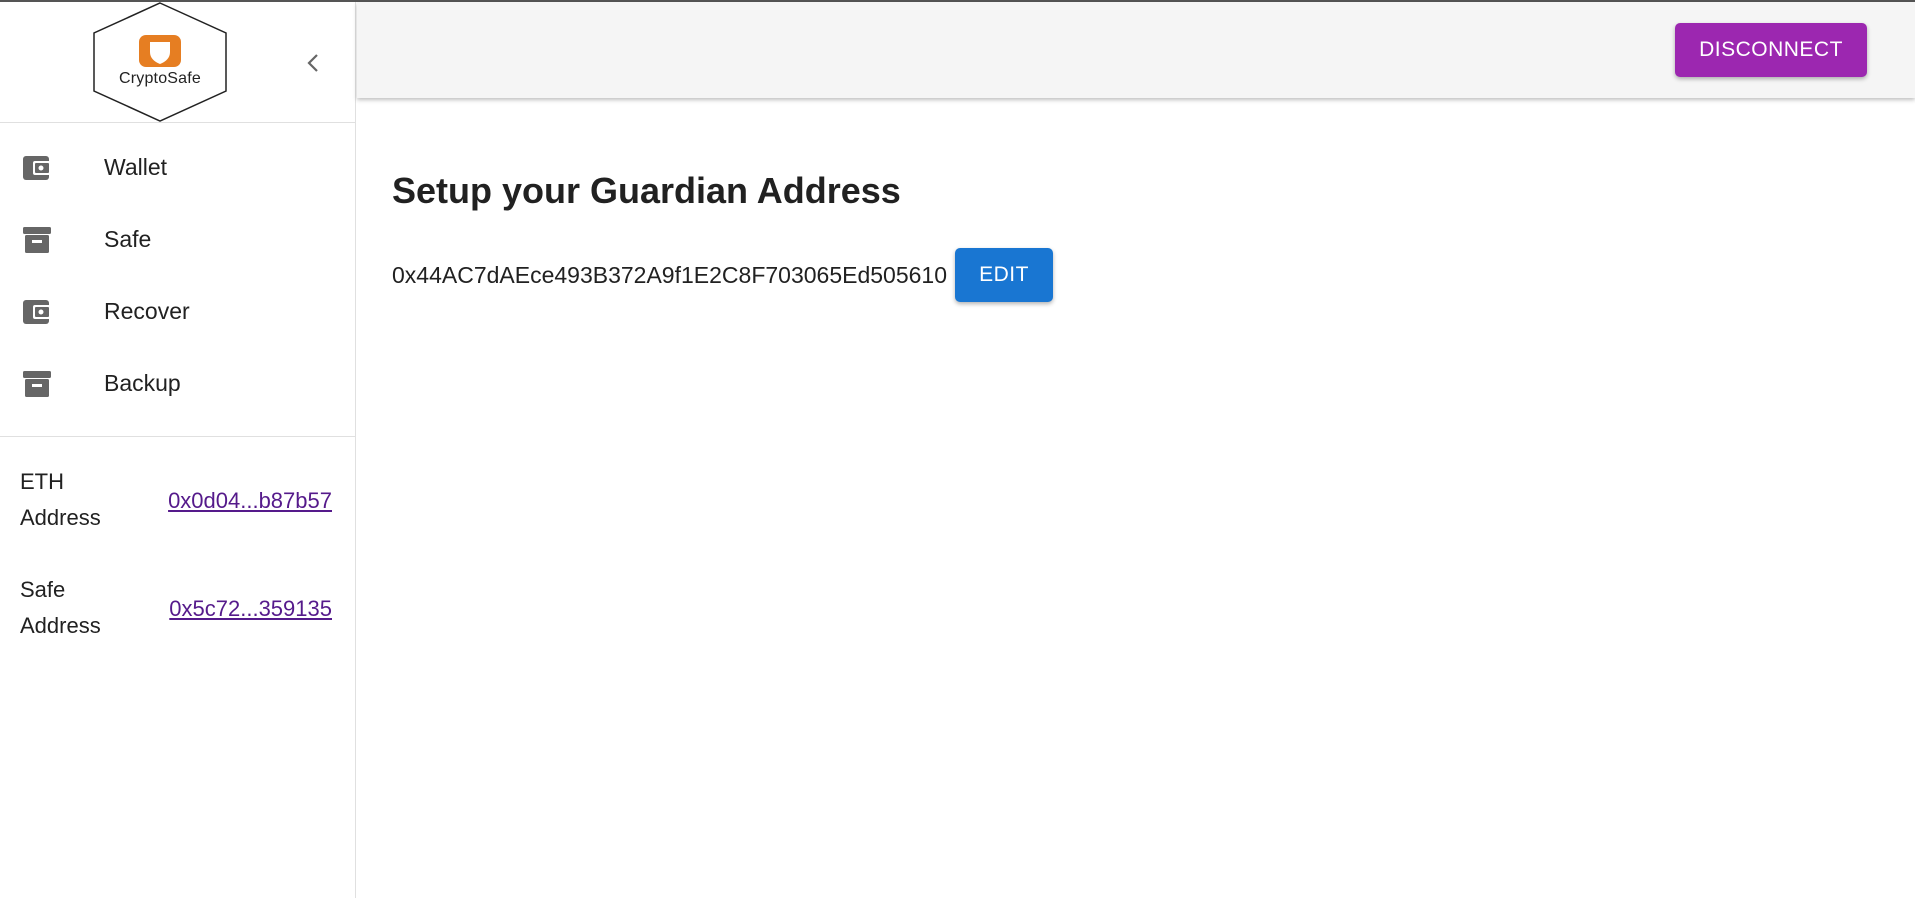  I want to click on edit-button: EDIT, so click(1004, 275).